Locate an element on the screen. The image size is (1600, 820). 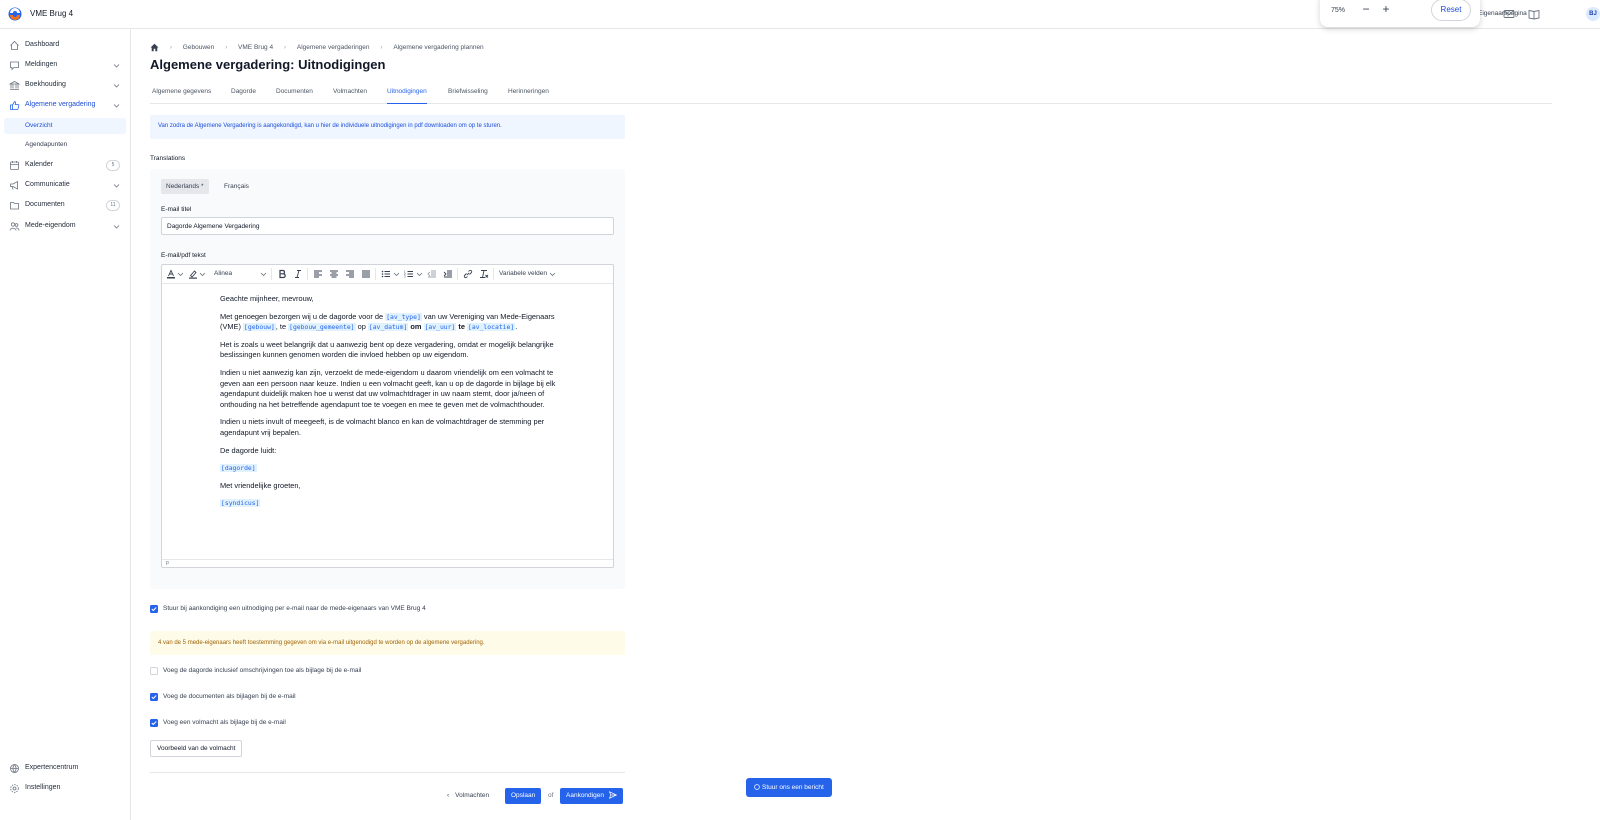
clear-format-icon is located at coordinates (484, 274).